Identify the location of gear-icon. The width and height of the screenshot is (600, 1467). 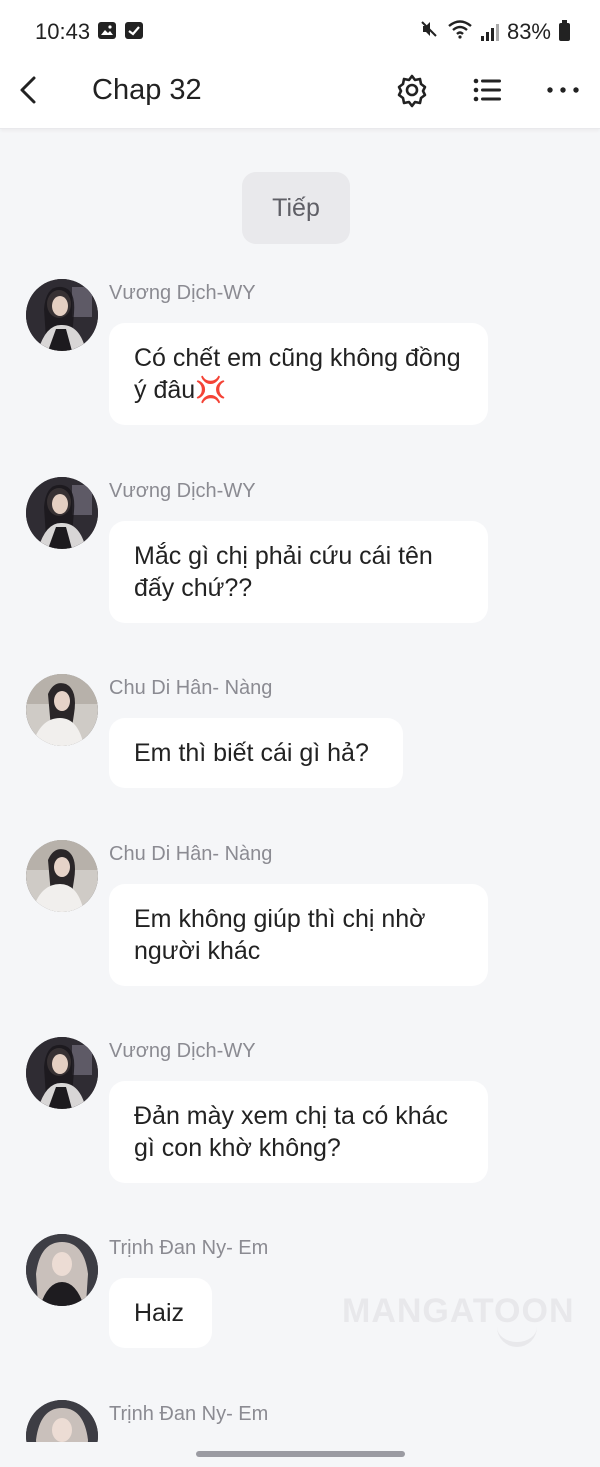
(412, 91).